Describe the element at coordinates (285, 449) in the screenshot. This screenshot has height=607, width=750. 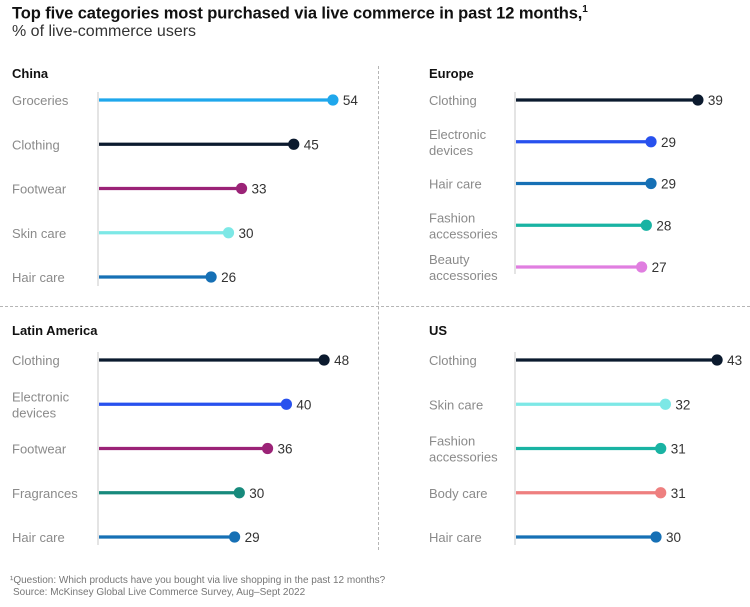
I see `value-label: 36` at that location.